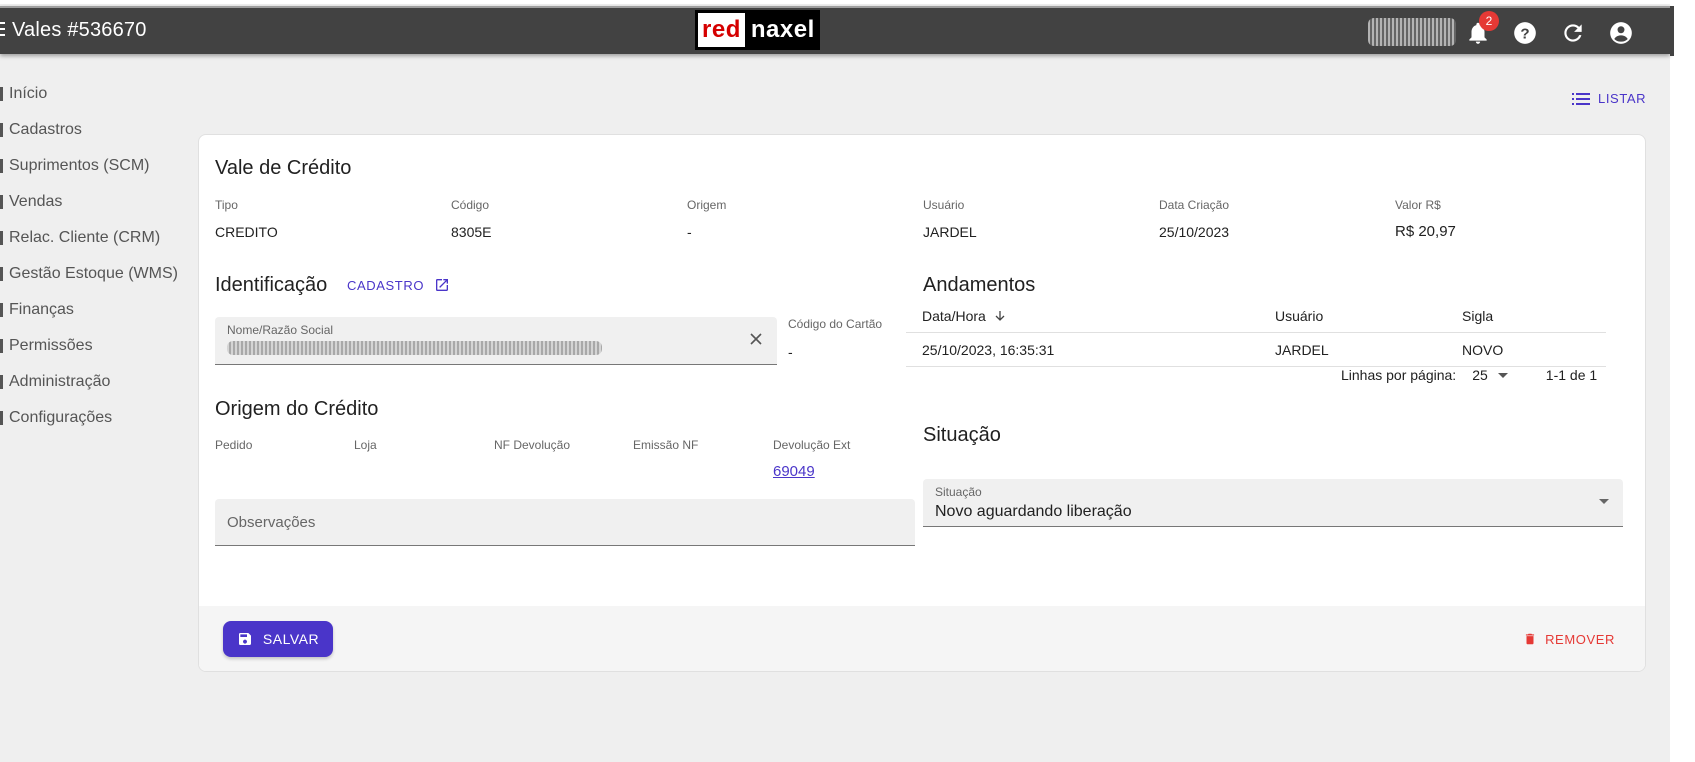 Image resolution: width=1695 pixels, height=762 pixels. I want to click on sidebar-item-cadastros: Cadastros, so click(95, 130).